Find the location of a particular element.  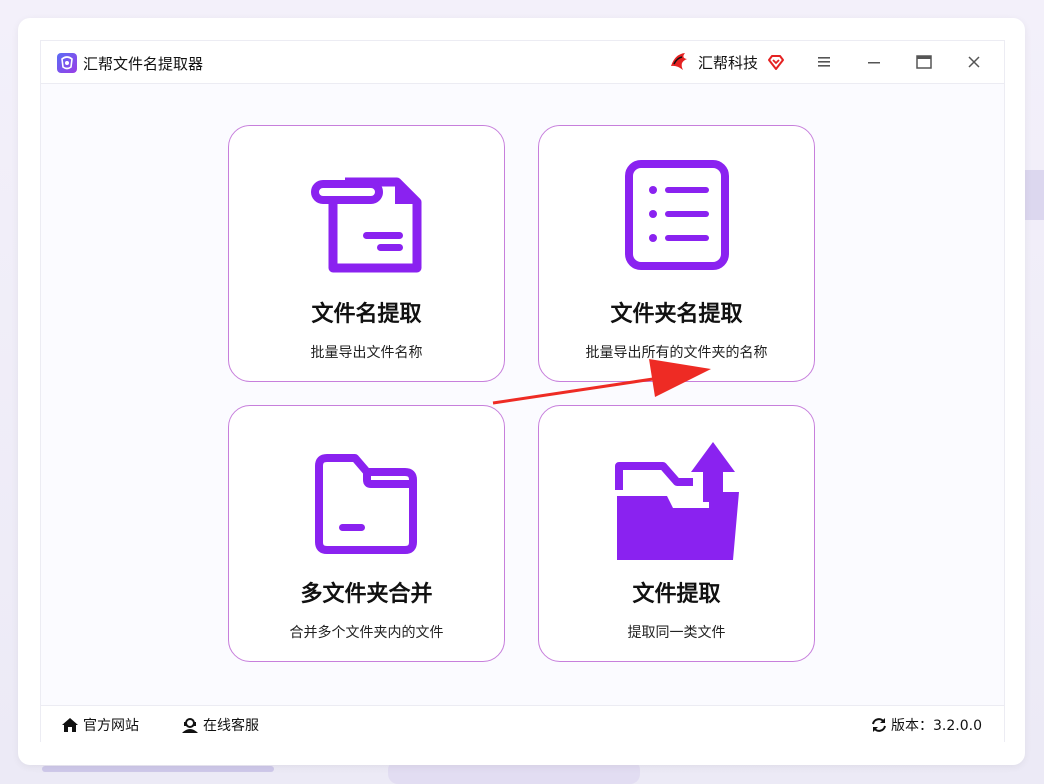

refresh-icon is located at coordinates (879, 725).